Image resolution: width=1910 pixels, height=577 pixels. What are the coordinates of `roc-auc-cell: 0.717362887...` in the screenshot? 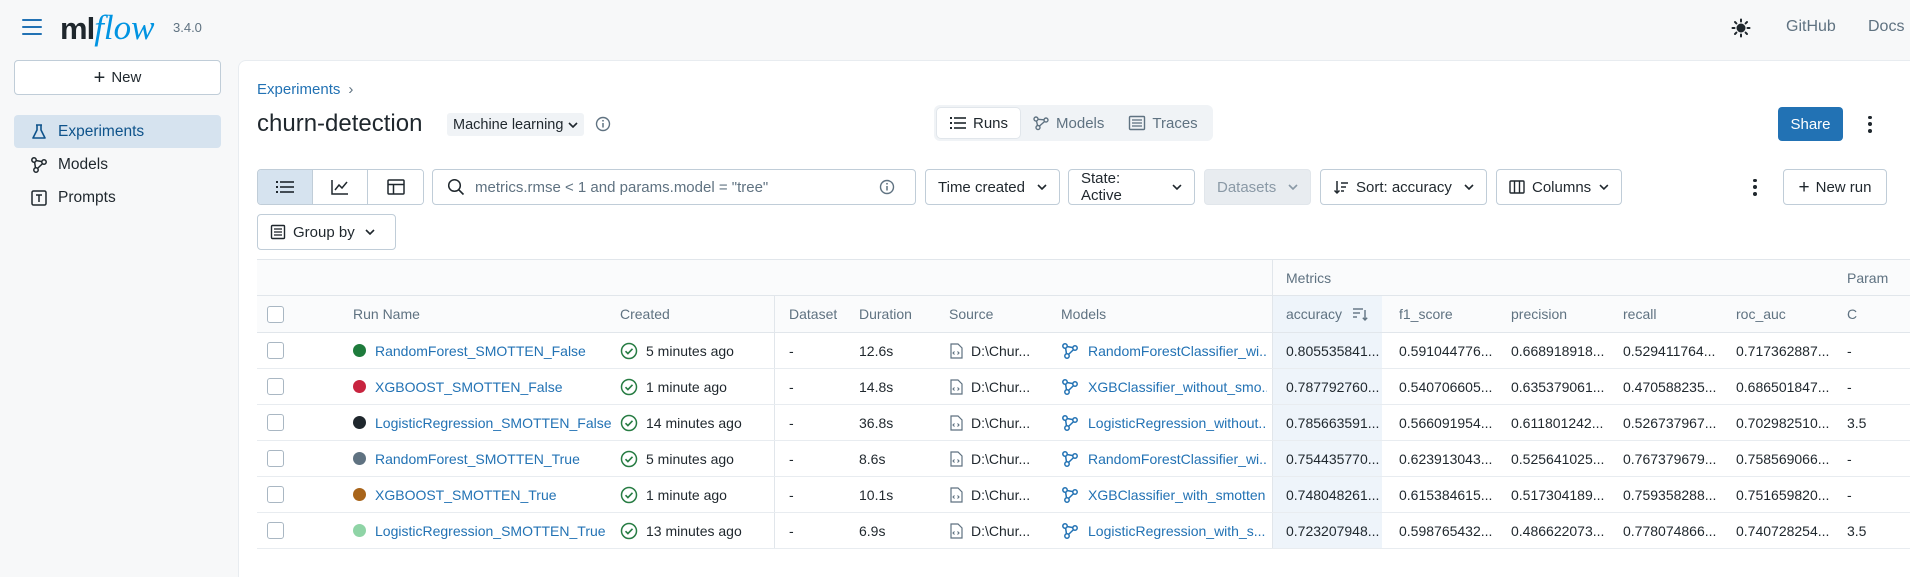 It's located at (1783, 350).